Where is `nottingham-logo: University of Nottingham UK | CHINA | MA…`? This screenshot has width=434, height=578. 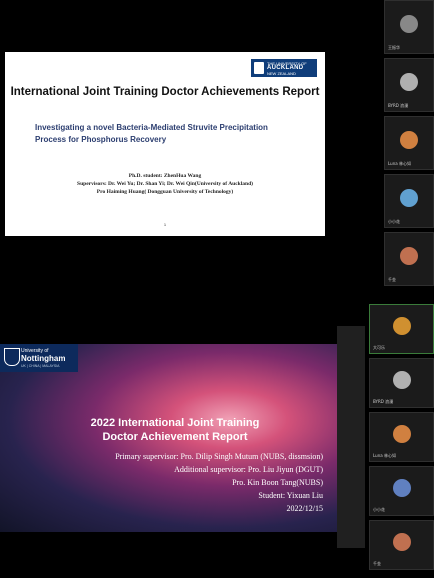
nottingham-logo: University of Nottingham UK | CHINA | MA… is located at coordinates (39, 358).